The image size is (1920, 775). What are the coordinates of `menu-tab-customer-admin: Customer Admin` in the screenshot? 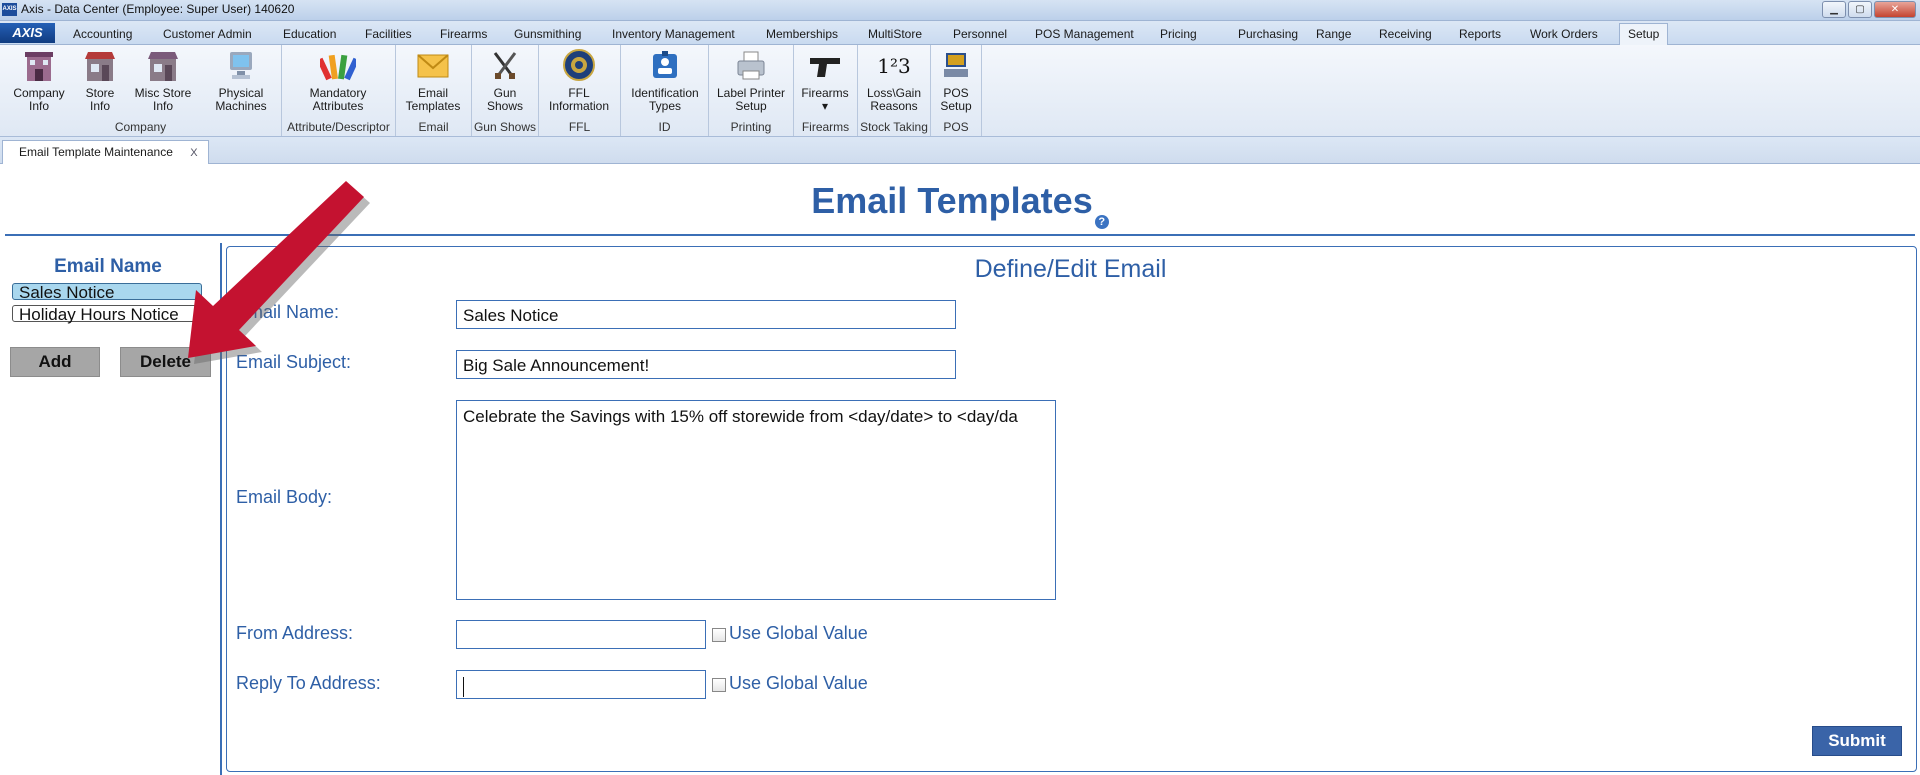 It's located at (207, 34).